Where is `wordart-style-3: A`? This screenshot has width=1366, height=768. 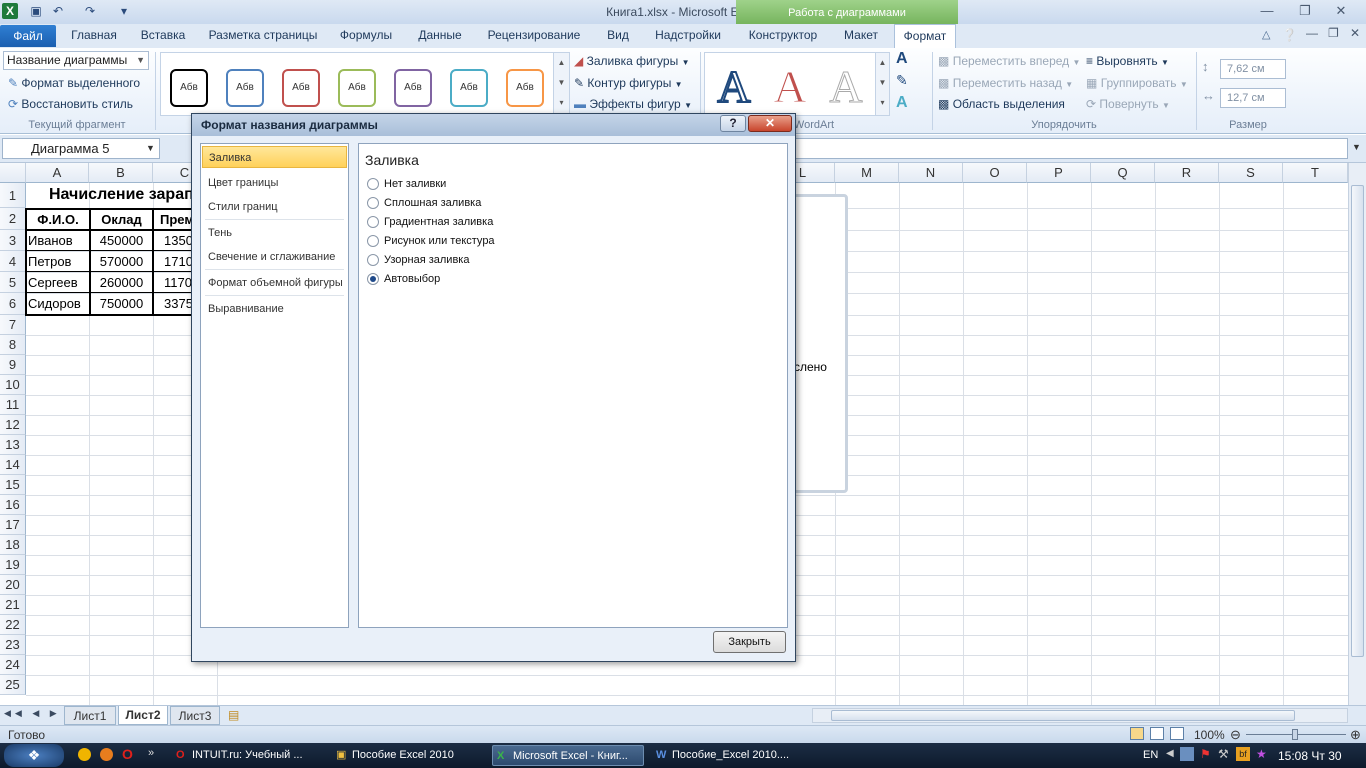 wordart-style-3: A is located at coordinates (846, 86).